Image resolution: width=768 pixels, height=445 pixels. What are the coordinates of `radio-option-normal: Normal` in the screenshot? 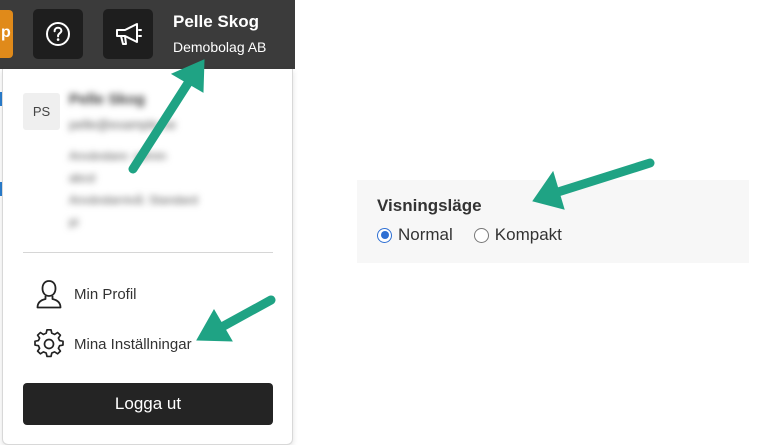 It's located at (415, 235).